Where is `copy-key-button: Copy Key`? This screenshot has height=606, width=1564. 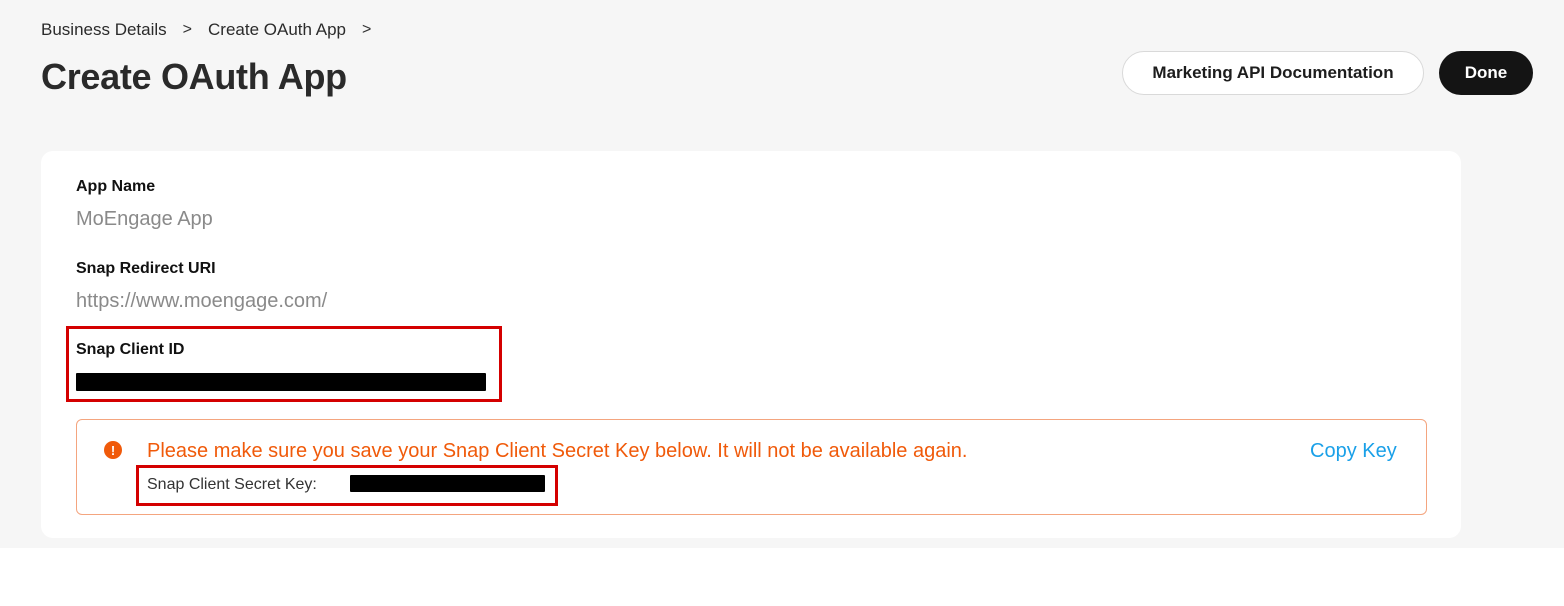
copy-key-button: Copy Key is located at coordinates (1353, 451).